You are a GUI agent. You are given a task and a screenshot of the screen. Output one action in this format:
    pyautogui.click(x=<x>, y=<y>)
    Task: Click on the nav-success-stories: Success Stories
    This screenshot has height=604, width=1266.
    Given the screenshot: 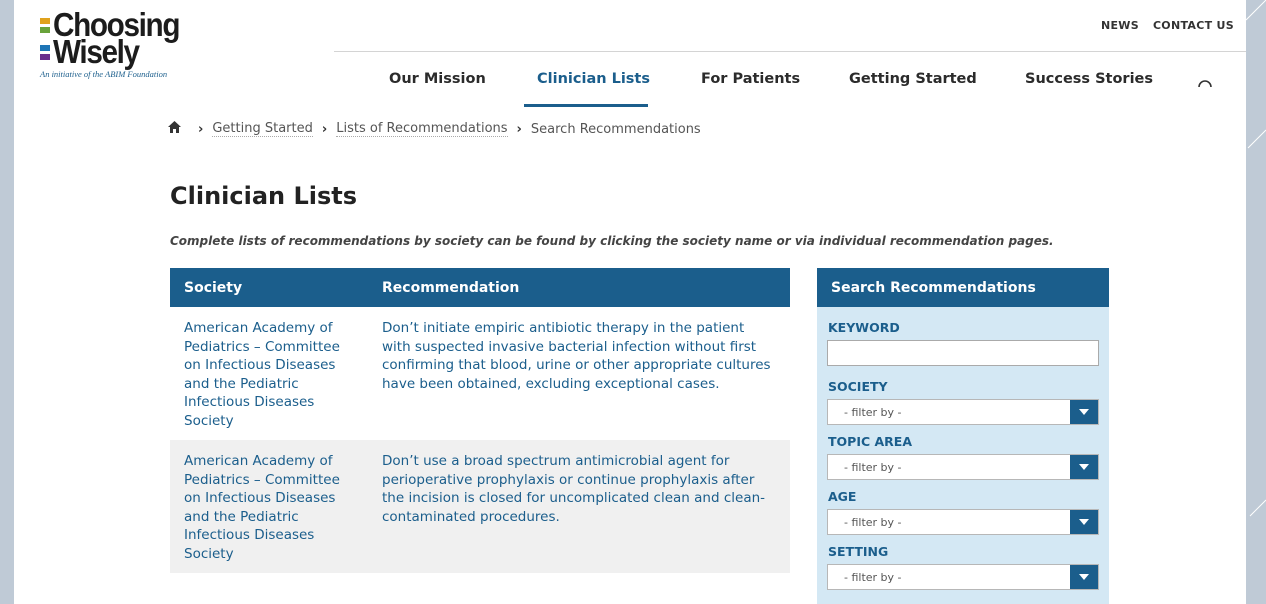 What is the action you would take?
    pyautogui.click(x=1089, y=79)
    